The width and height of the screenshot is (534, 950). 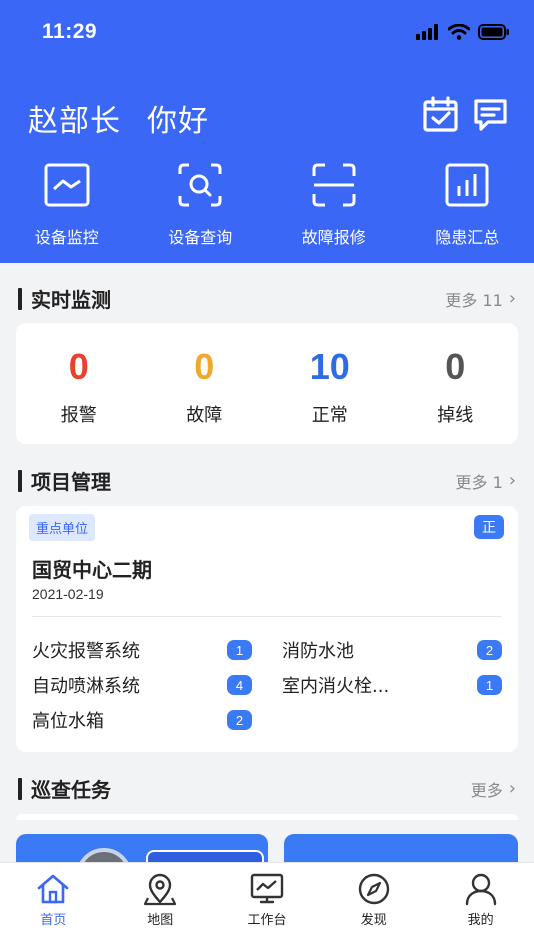 What do you see at coordinates (160, 920) in the screenshot?
I see `tab-label: 地图` at bounding box center [160, 920].